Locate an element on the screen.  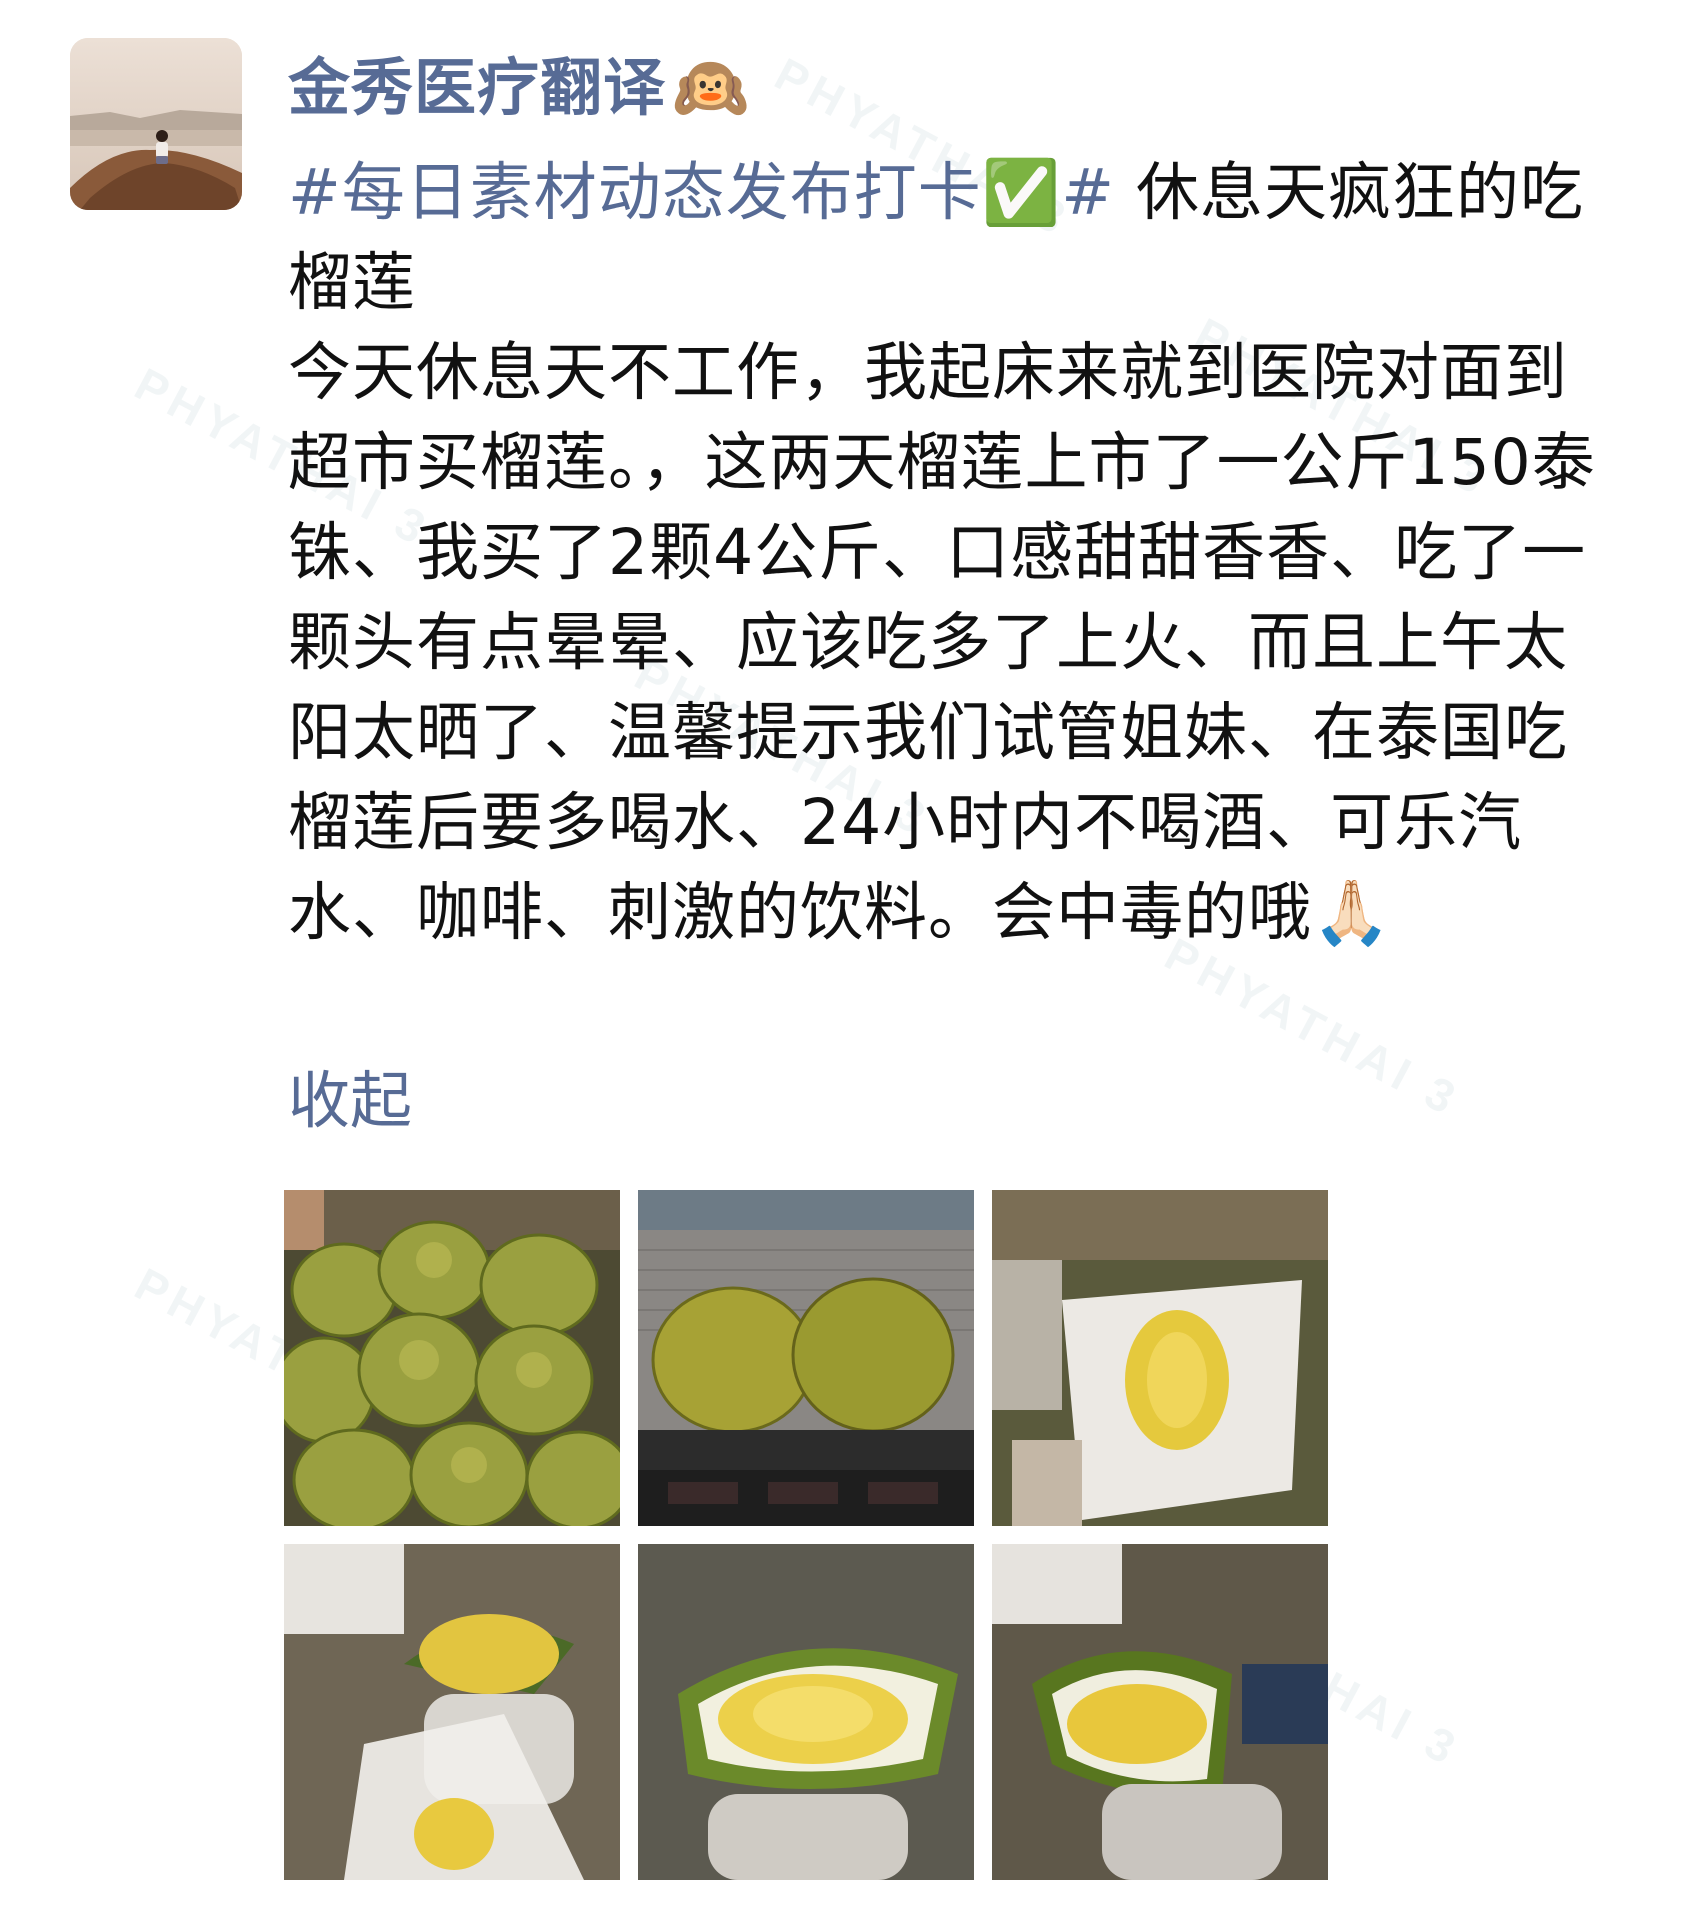
photo-durian-in-bag is located at coordinates (1160, 1358).